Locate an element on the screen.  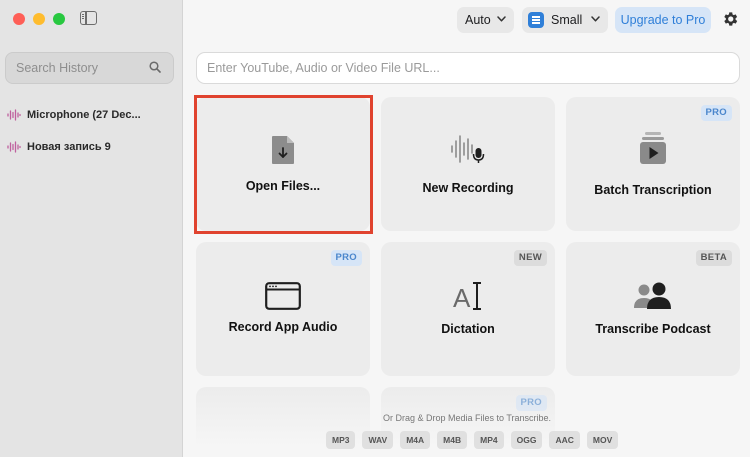
supported-formats: MP3 WAV M4A M4B MP4 OGG AAC MOV is located at coordinates (472, 440).